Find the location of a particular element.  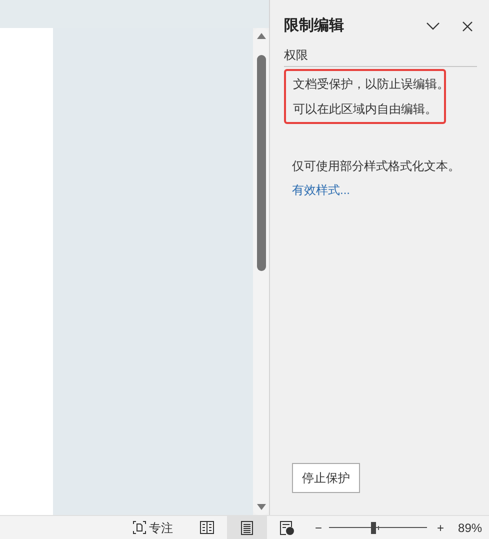

section-label: 权限 is located at coordinates (380, 56).